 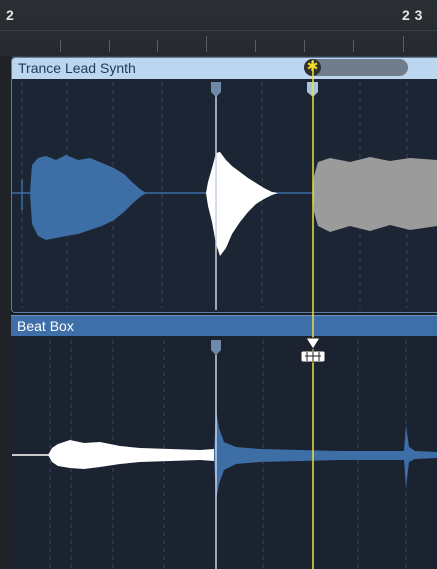 I want to click on waveform-gray-segment, so click(x=375, y=194).